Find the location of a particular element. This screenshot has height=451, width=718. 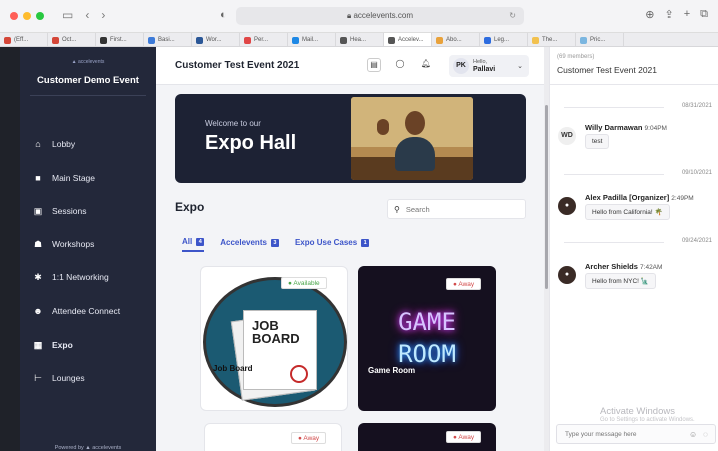

sidebar-item-attendee-connect: ☻ Attendee Connect is located at coordinates (92, 311).